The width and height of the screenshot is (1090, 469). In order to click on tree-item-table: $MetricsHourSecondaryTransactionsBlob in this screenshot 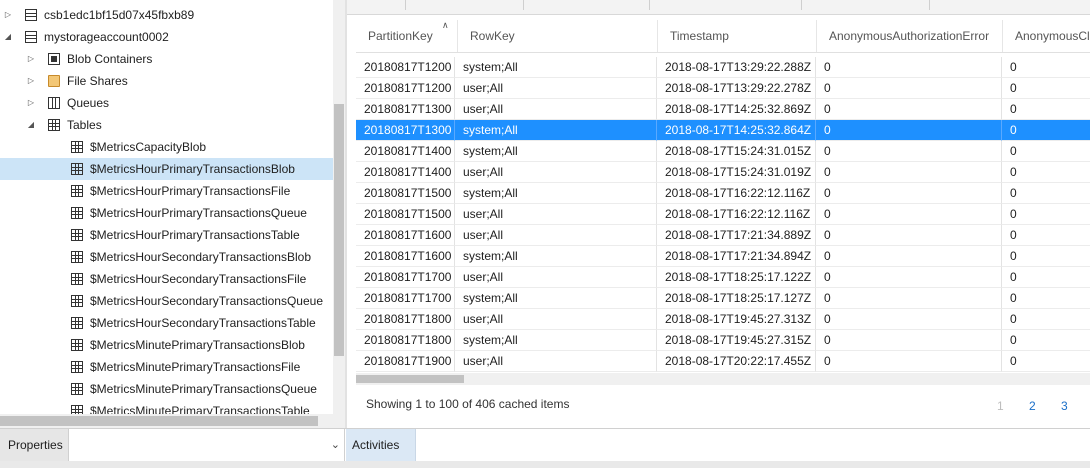, I will do `click(166, 257)`.